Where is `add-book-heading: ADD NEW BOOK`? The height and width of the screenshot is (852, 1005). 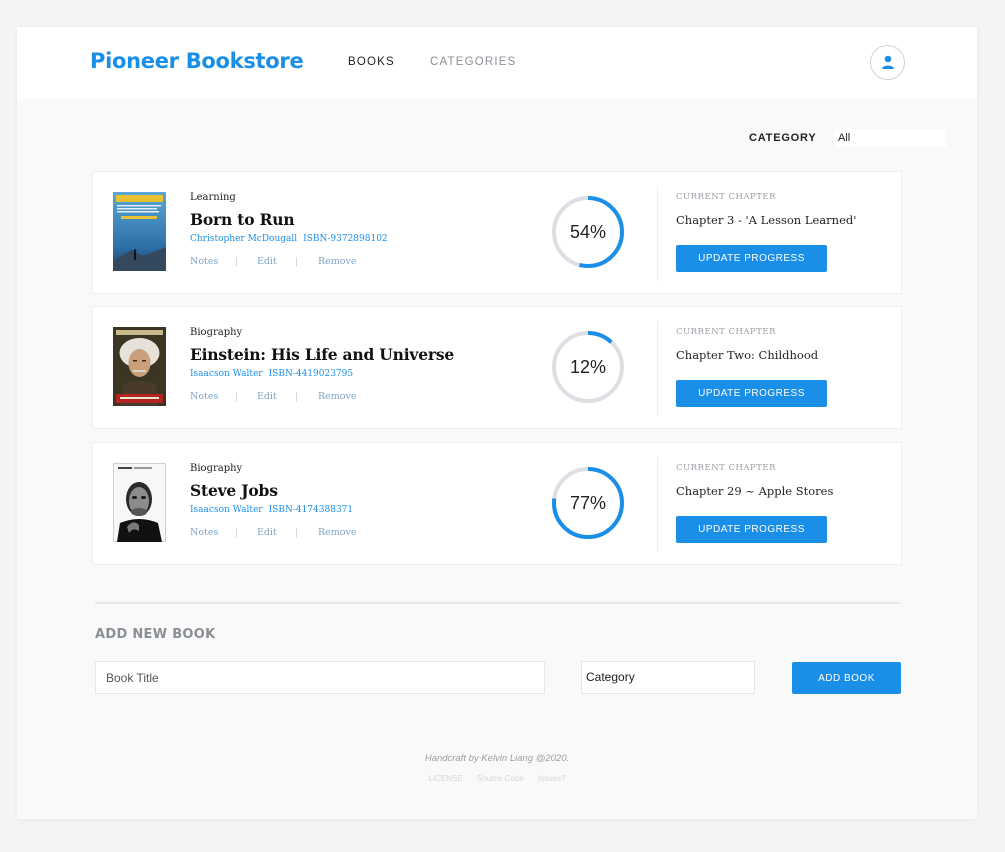
add-book-heading: ADD NEW BOOK is located at coordinates (155, 634).